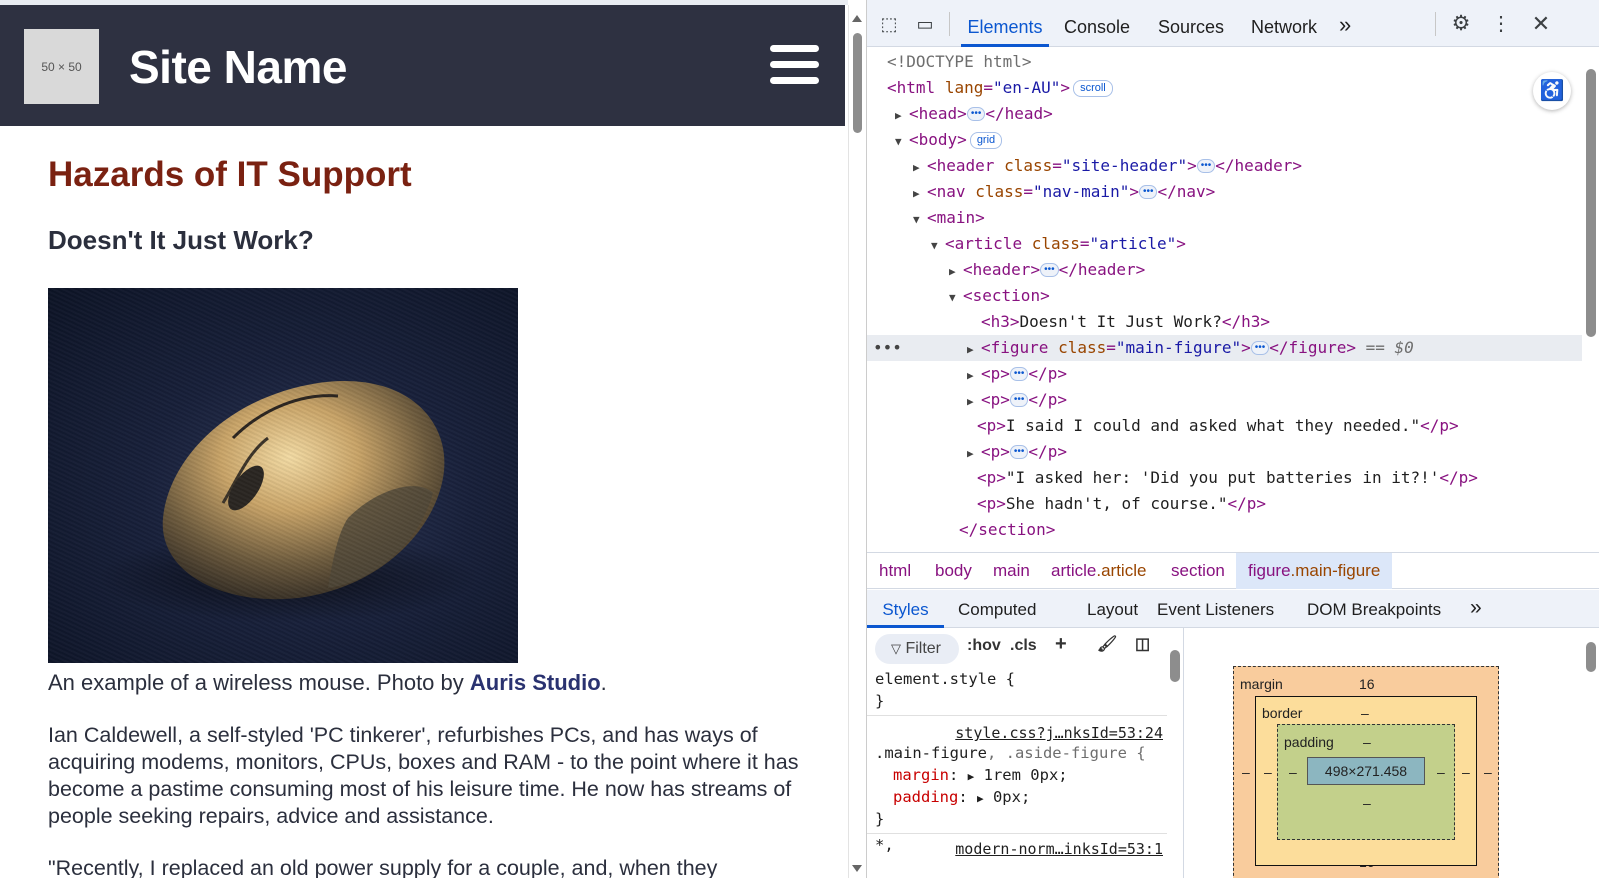 The height and width of the screenshot is (878, 1599). What do you see at coordinates (1224, 530) in the screenshot?
I see `dom-node-section-close: </section>` at bounding box center [1224, 530].